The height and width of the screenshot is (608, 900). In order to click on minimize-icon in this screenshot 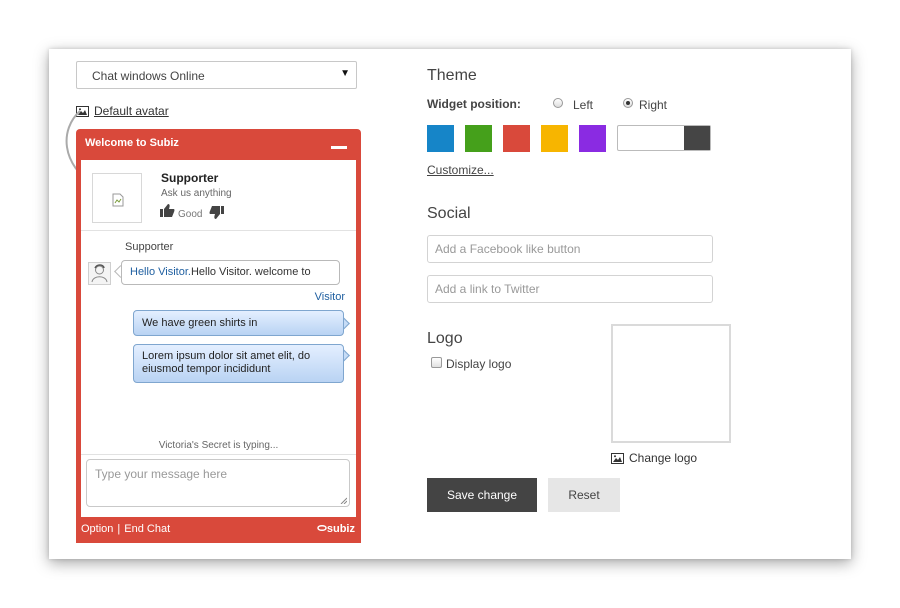, I will do `click(339, 147)`.